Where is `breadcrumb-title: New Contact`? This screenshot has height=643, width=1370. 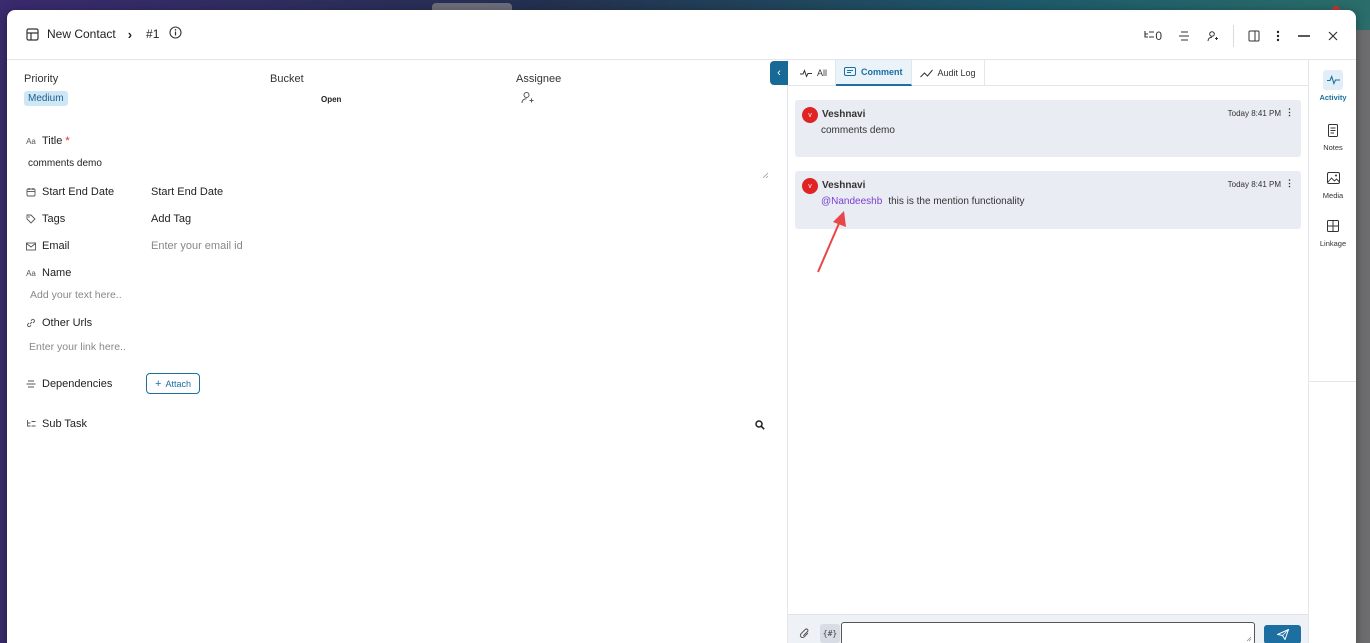
breadcrumb-title: New Contact is located at coordinates (81, 34).